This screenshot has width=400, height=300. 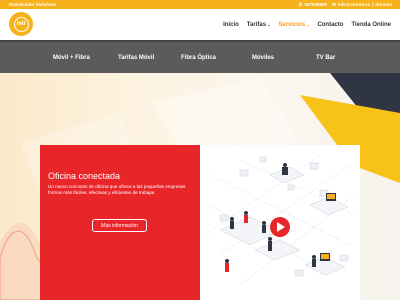 What do you see at coordinates (300, 4) in the screenshot?
I see `phone-icon: ✆` at bounding box center [300, 4].